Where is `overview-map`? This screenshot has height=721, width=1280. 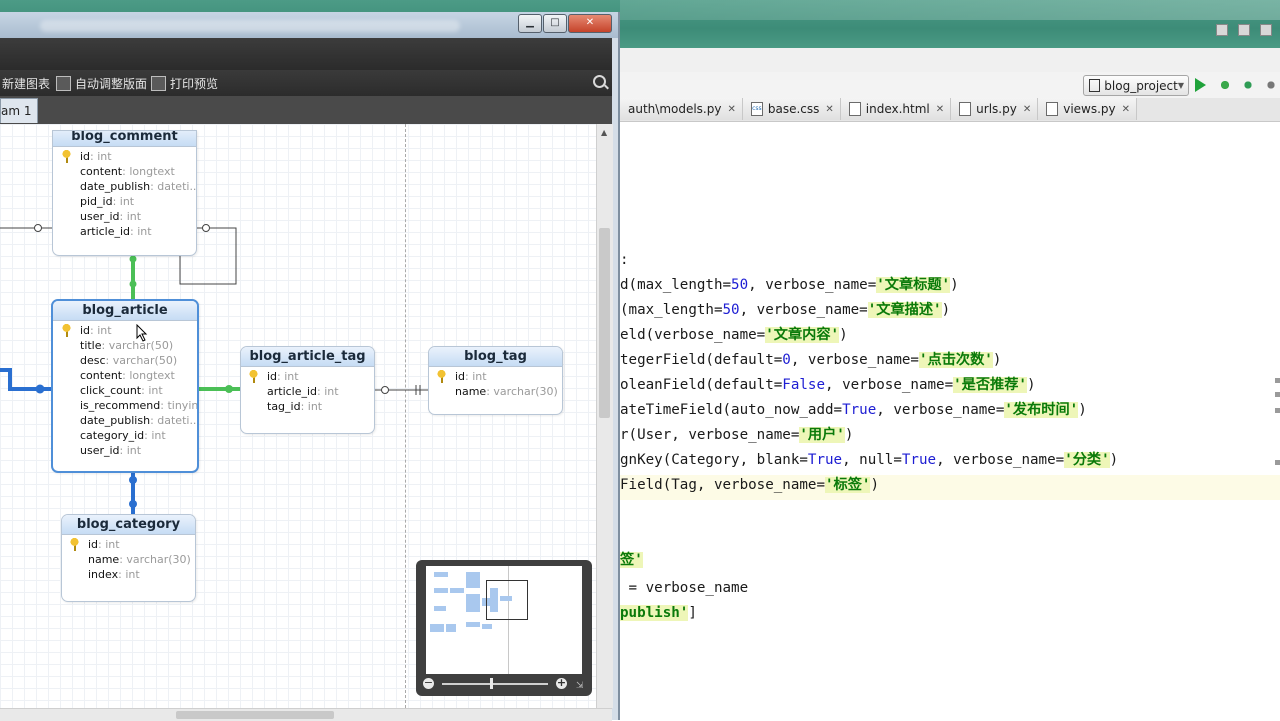 overview-map is located at coordinates (504, 620).